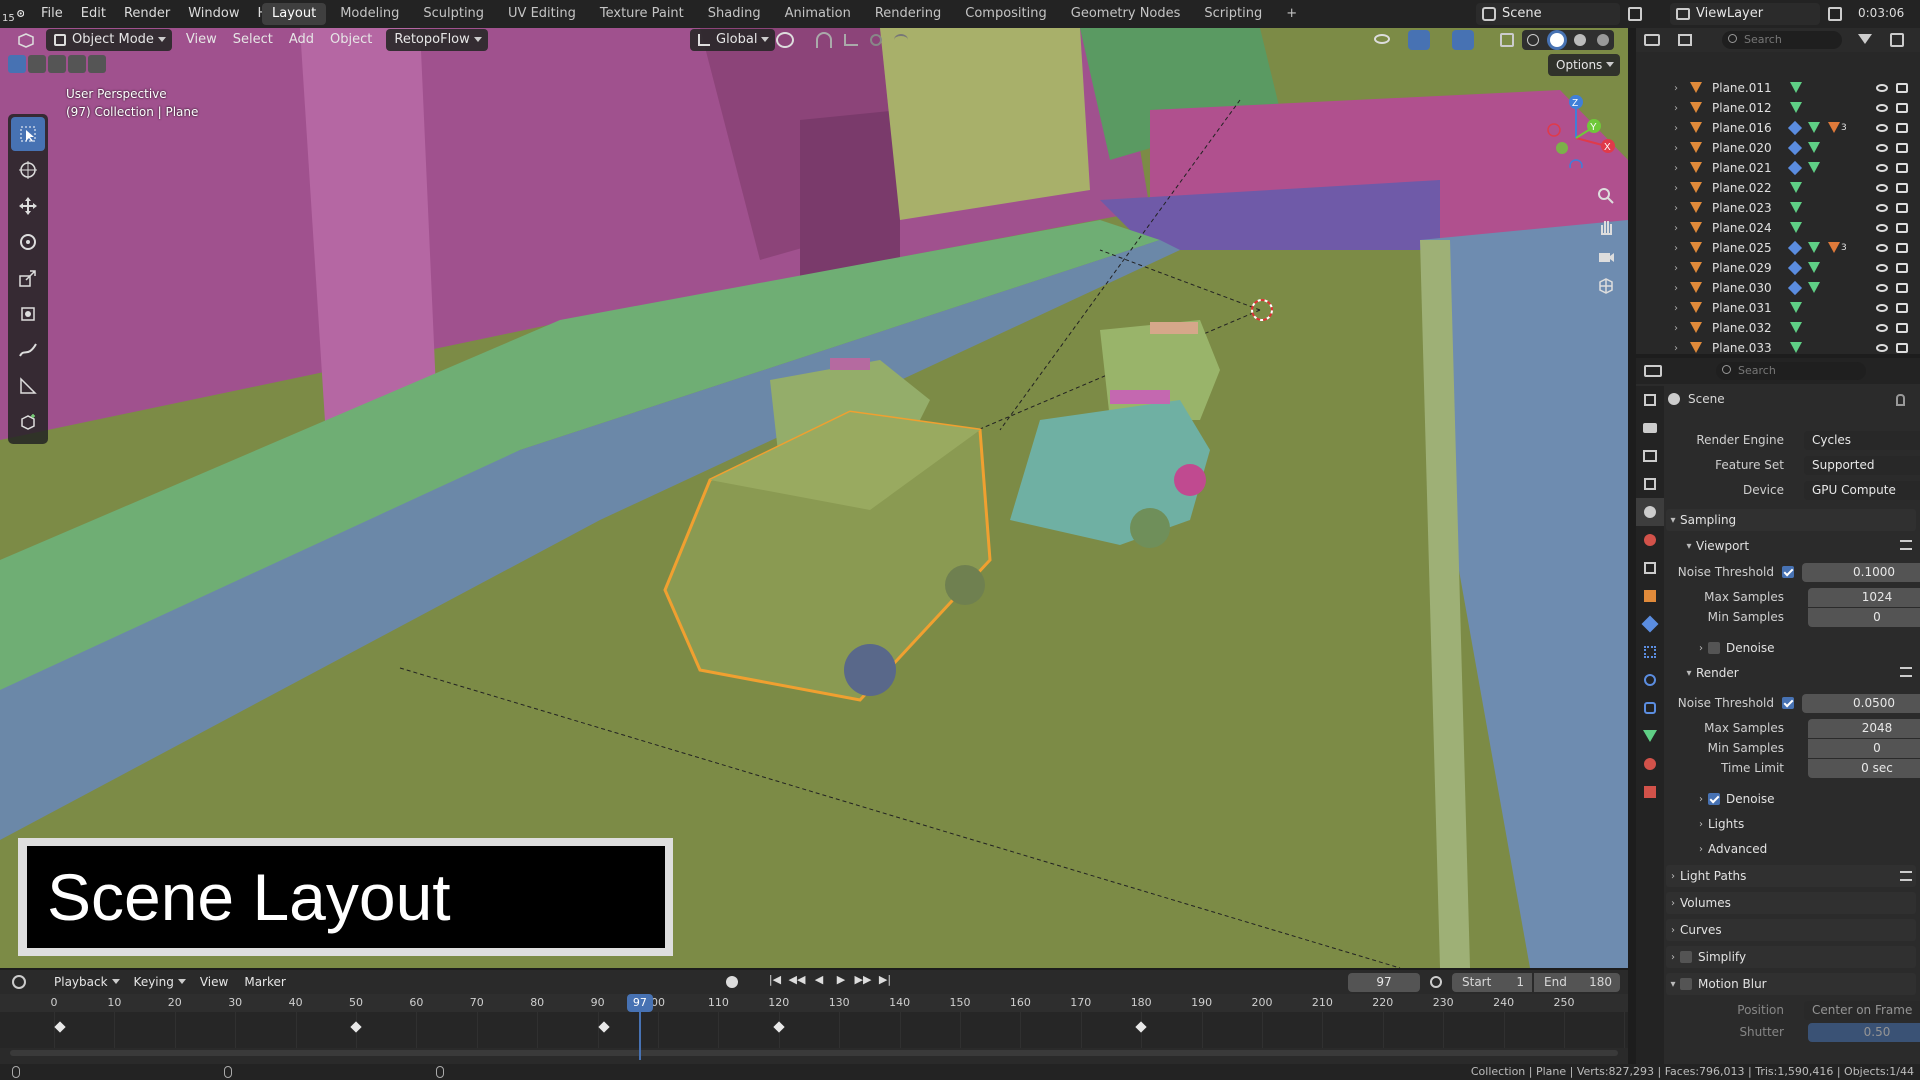 This screenshot has width=1920, height=1080. Describe the element at coordinates (1576, 130) in the screenshot. I see `navigation-gizmo: Z Y X` at that location.